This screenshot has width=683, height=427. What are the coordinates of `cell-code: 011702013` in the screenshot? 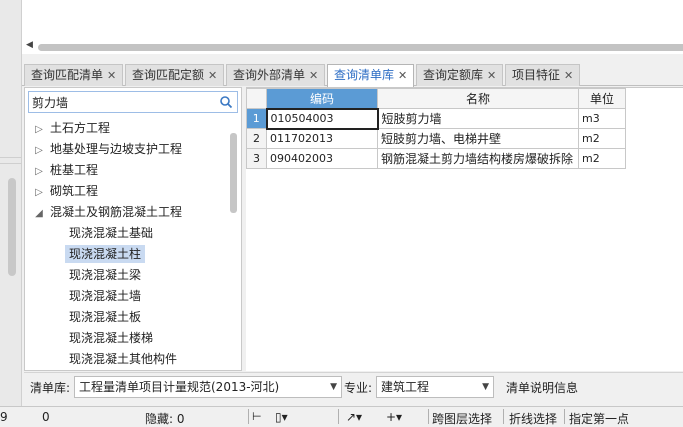 It's located at (322, 138).